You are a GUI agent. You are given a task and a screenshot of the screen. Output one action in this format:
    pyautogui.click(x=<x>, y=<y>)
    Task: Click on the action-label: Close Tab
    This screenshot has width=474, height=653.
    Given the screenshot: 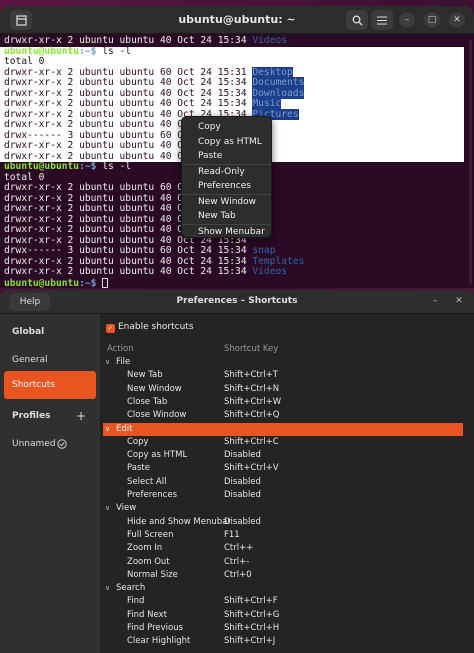 What is the action you would take?
    pyautogui.click(x=147, y=401)
    